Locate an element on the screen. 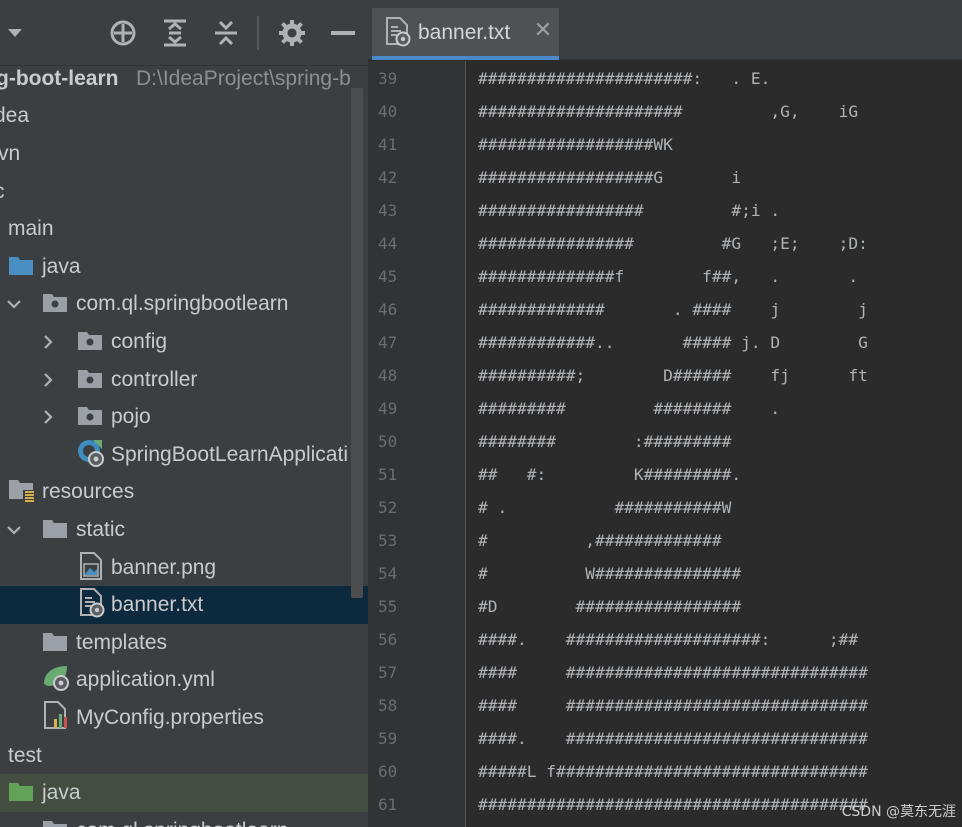  code-line: ####. ############################### is located at coordinates (673, 738).